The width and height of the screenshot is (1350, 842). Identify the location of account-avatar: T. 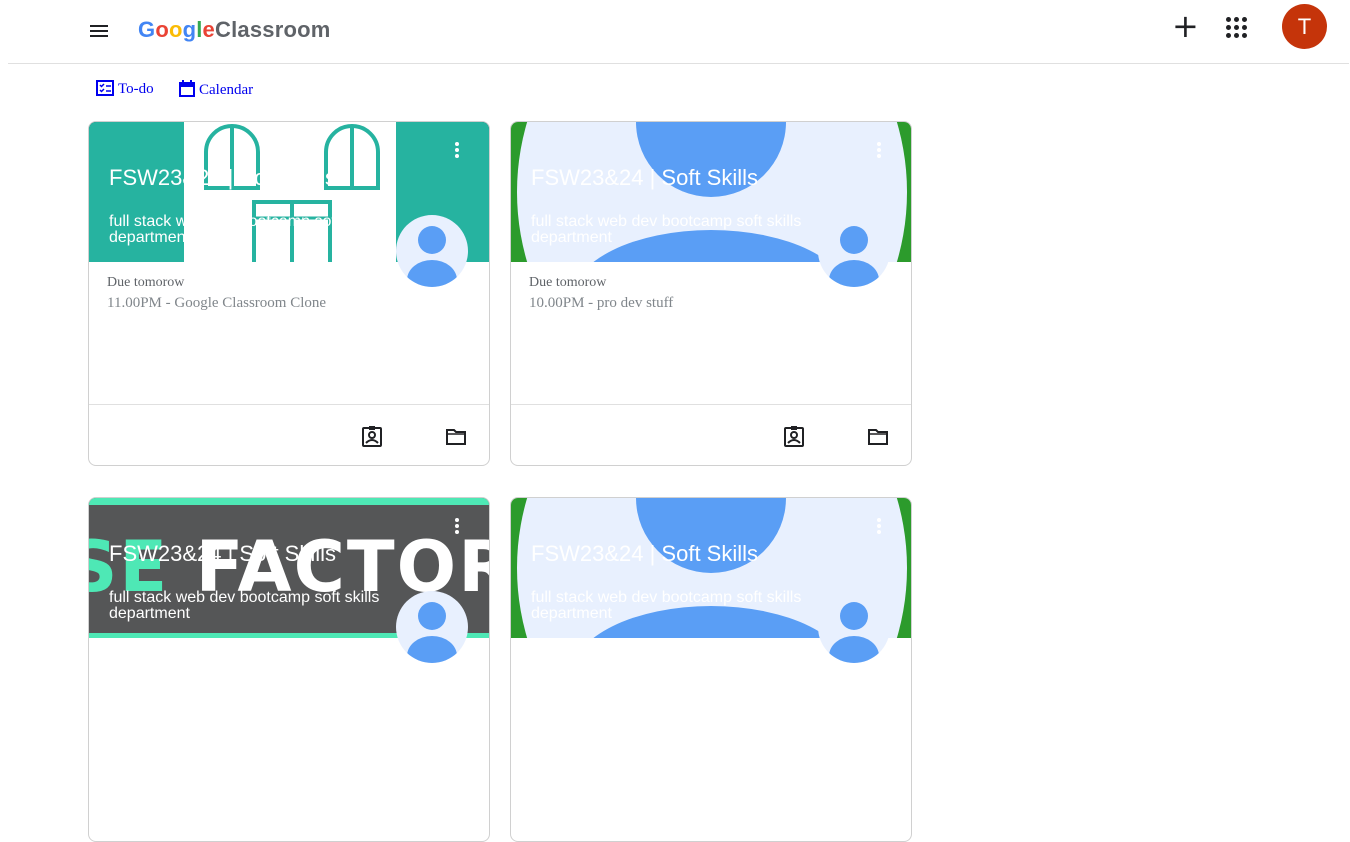
(1304, 26).